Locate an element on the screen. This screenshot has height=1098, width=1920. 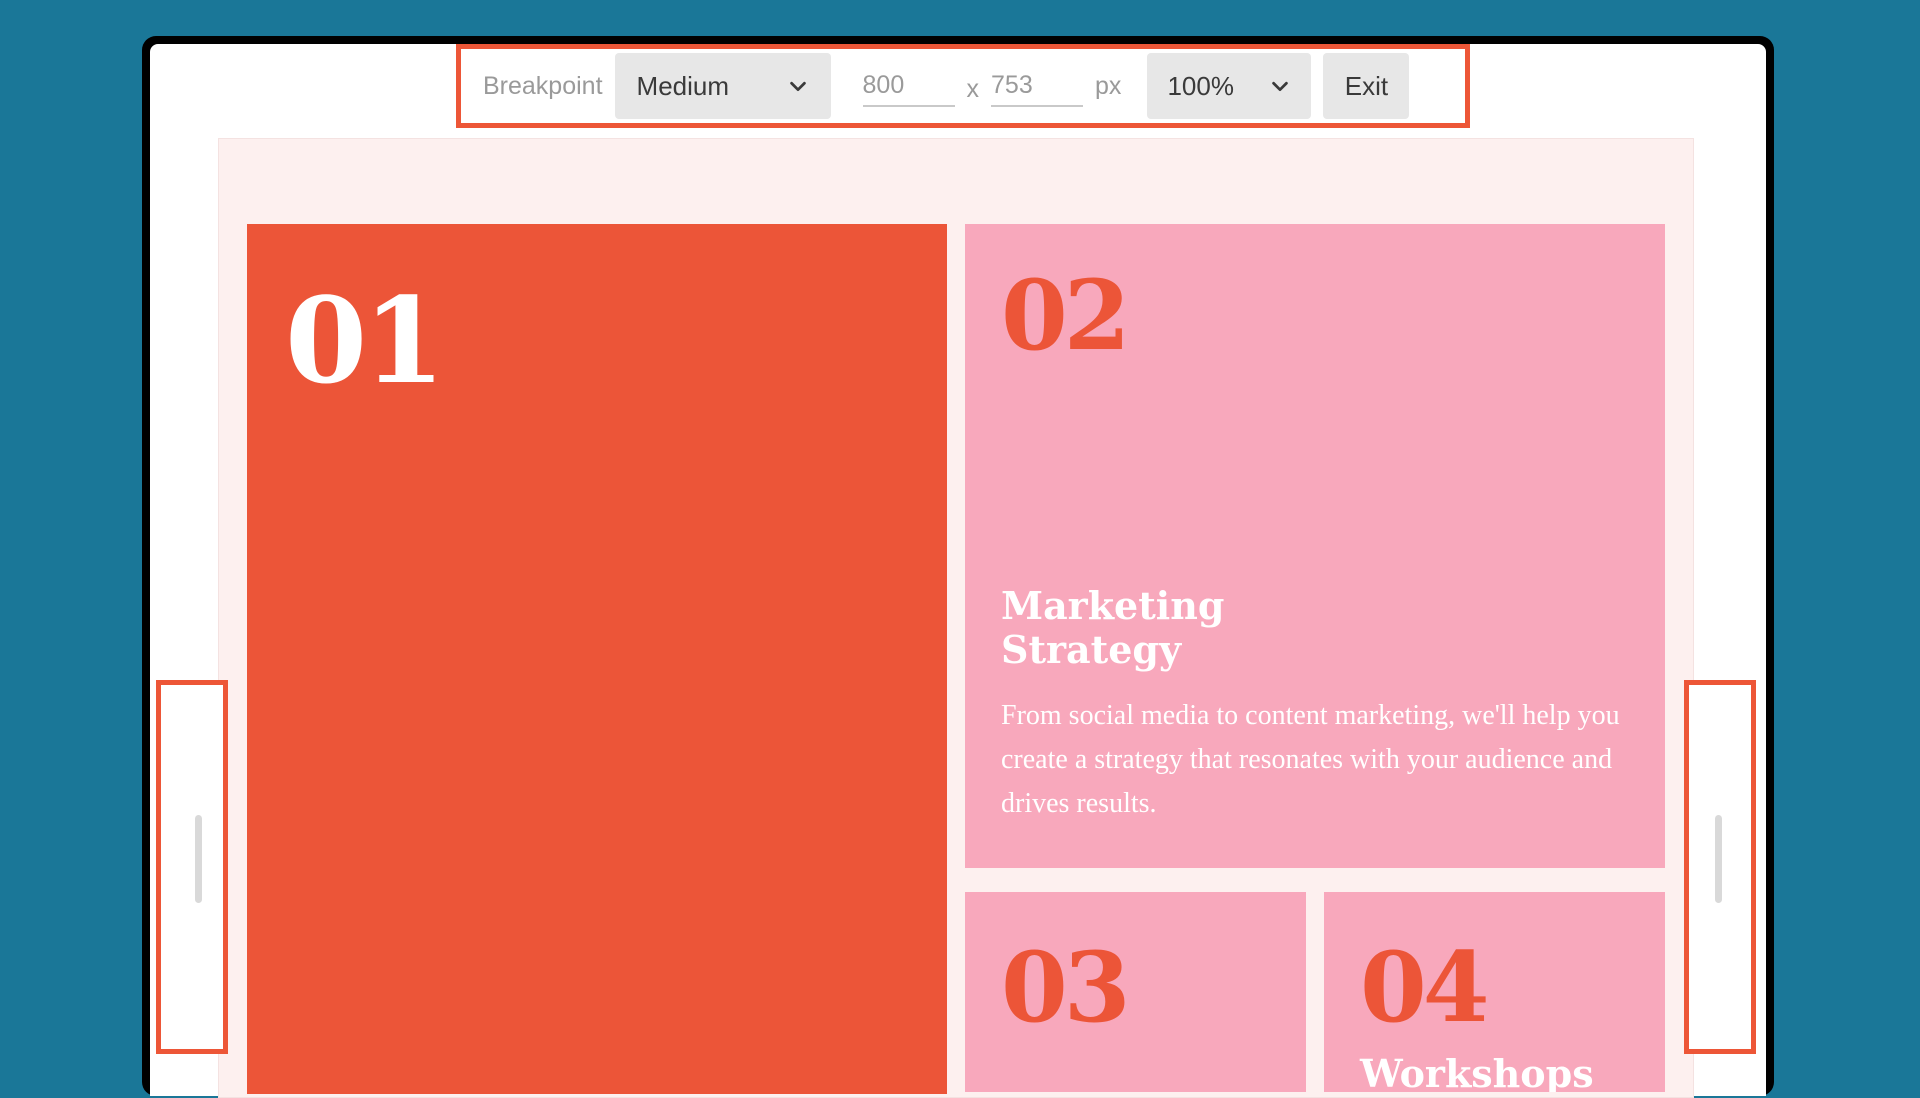
unit-label: px is located at coordinates (1108, 85).